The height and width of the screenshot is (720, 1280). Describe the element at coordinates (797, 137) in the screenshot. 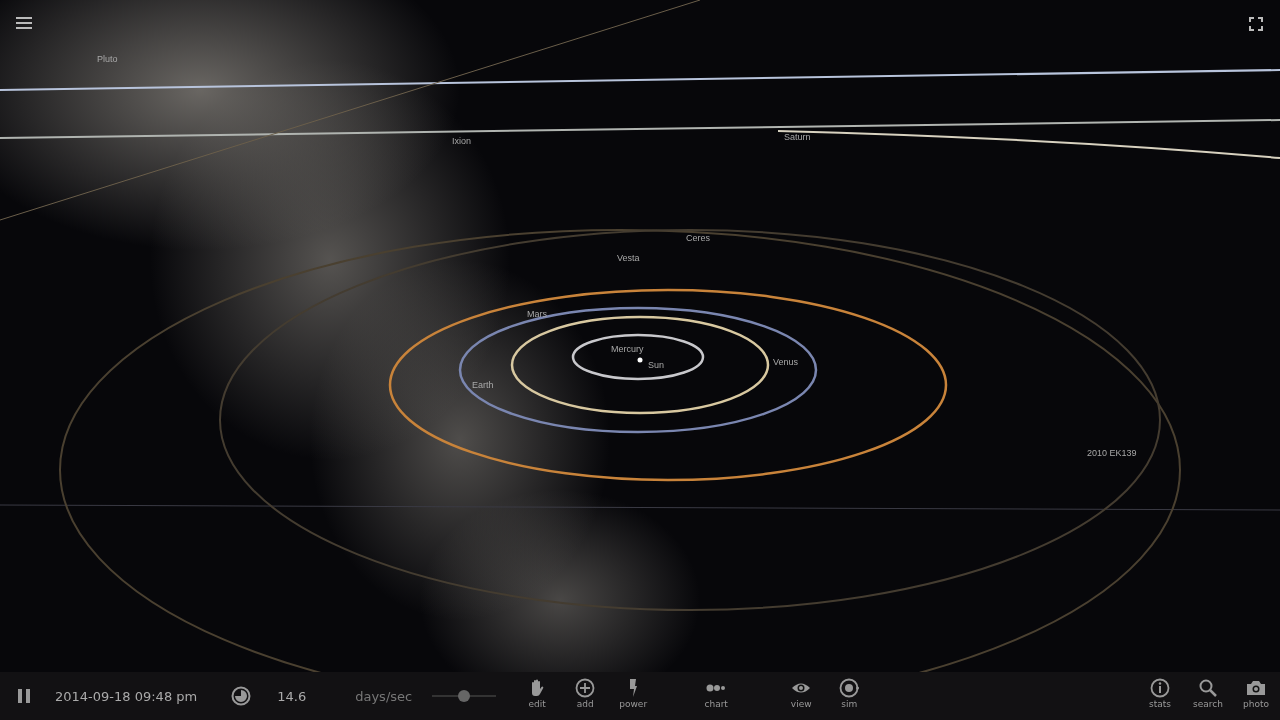

I see `body-label: Saturn` at that location.